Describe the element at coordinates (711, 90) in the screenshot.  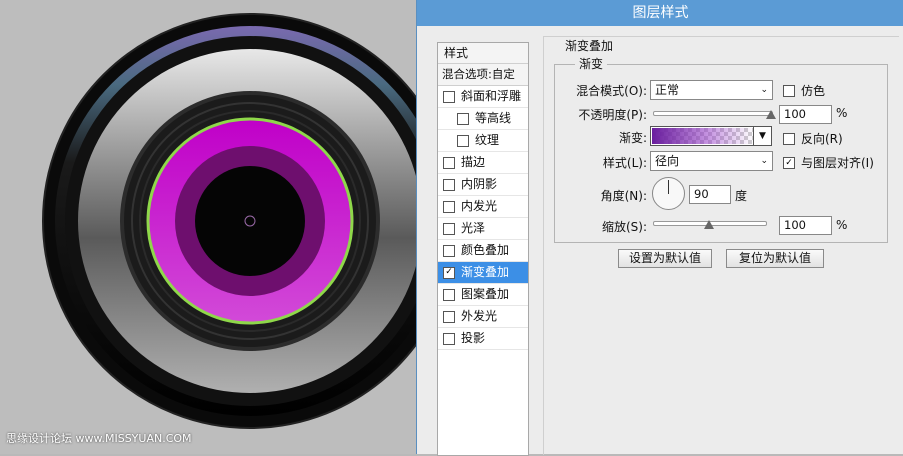
I see `blend-mode-select: 正常 ⌄` at that location.